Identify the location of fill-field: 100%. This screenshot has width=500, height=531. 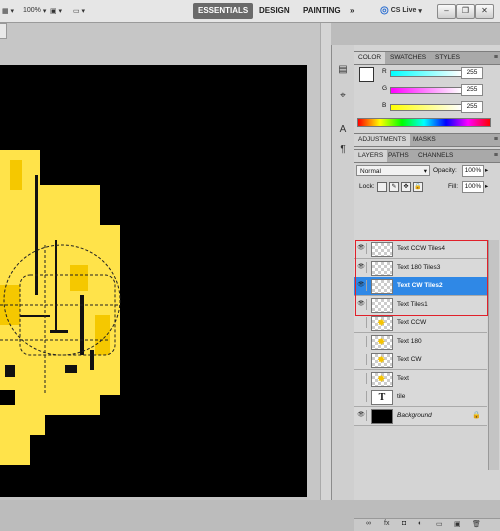
(473, 187).